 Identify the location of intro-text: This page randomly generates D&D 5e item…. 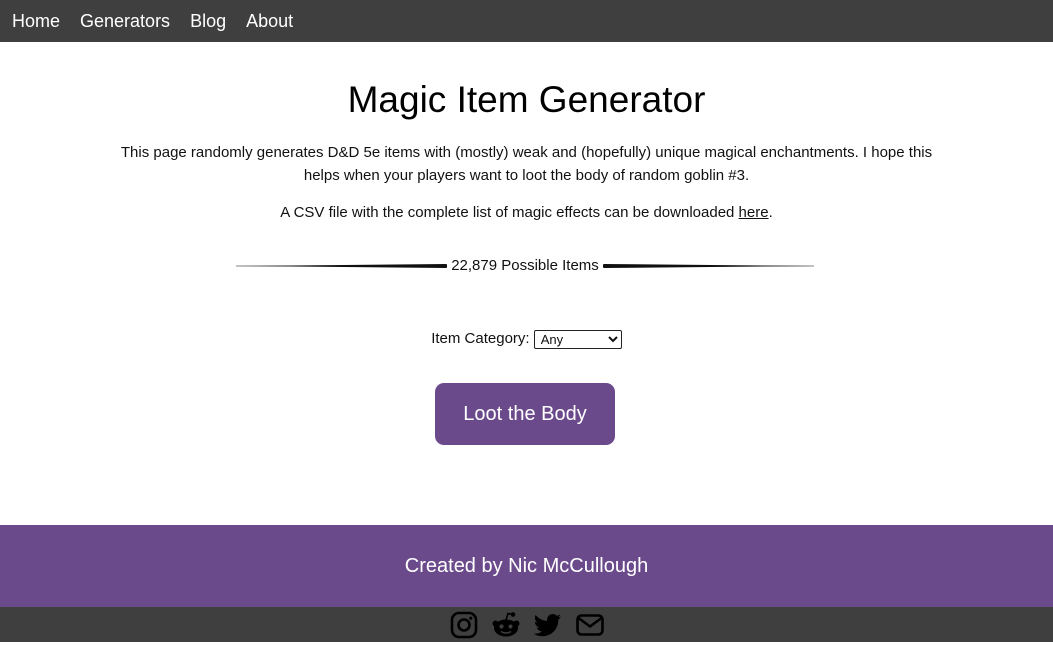
(526, 164).